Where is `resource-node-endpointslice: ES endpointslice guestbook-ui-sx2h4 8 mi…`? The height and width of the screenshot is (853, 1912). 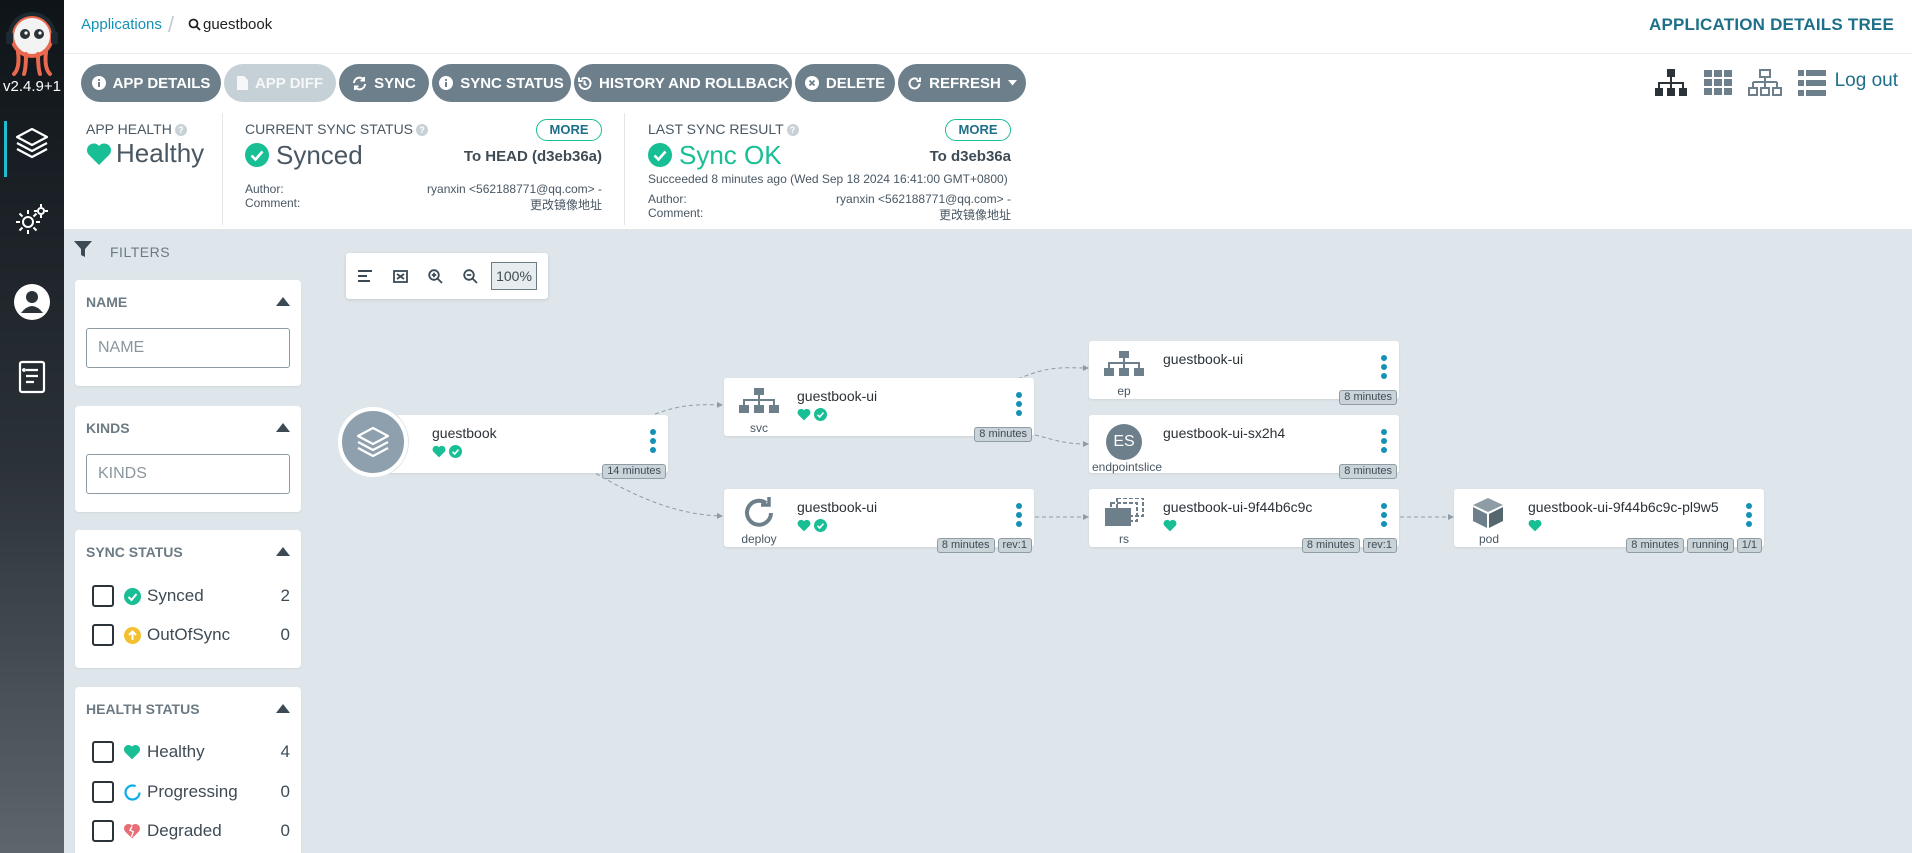
resource-node-endpointslice: ES endpointslice guestbook-ui-sx2h4 8 mi… is located at coordinates (1244, 447).